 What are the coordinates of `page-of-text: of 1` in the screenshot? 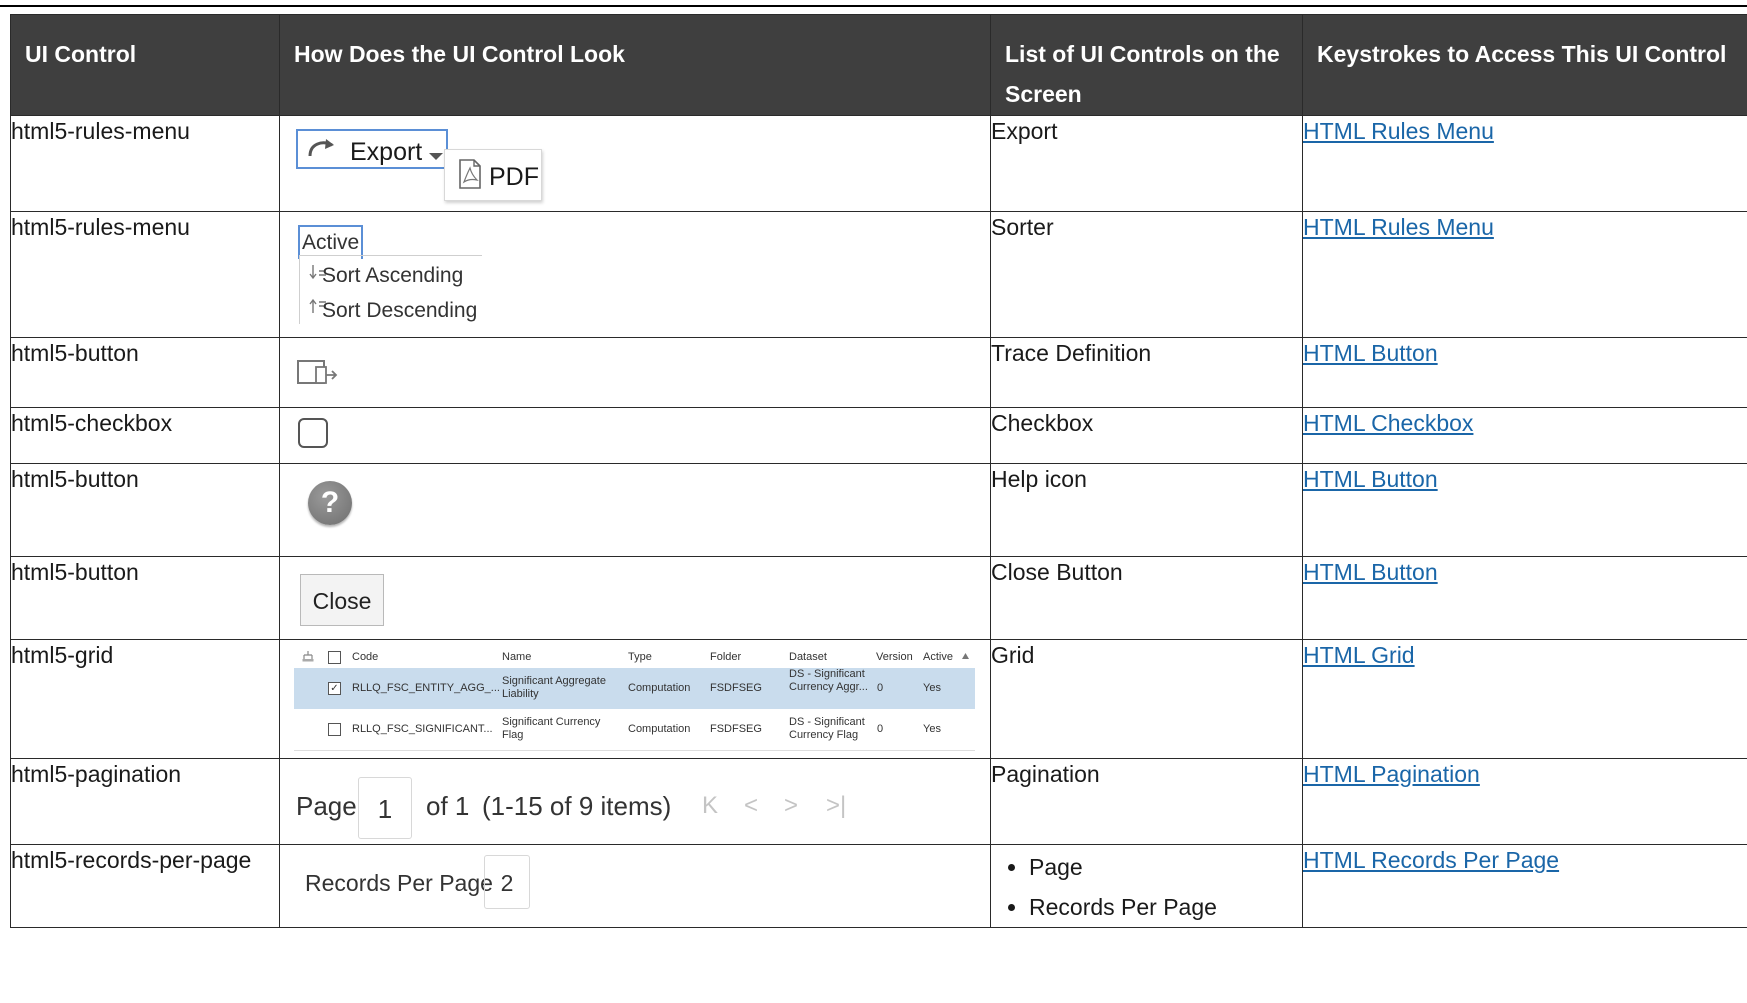 It's located at (448, 806).